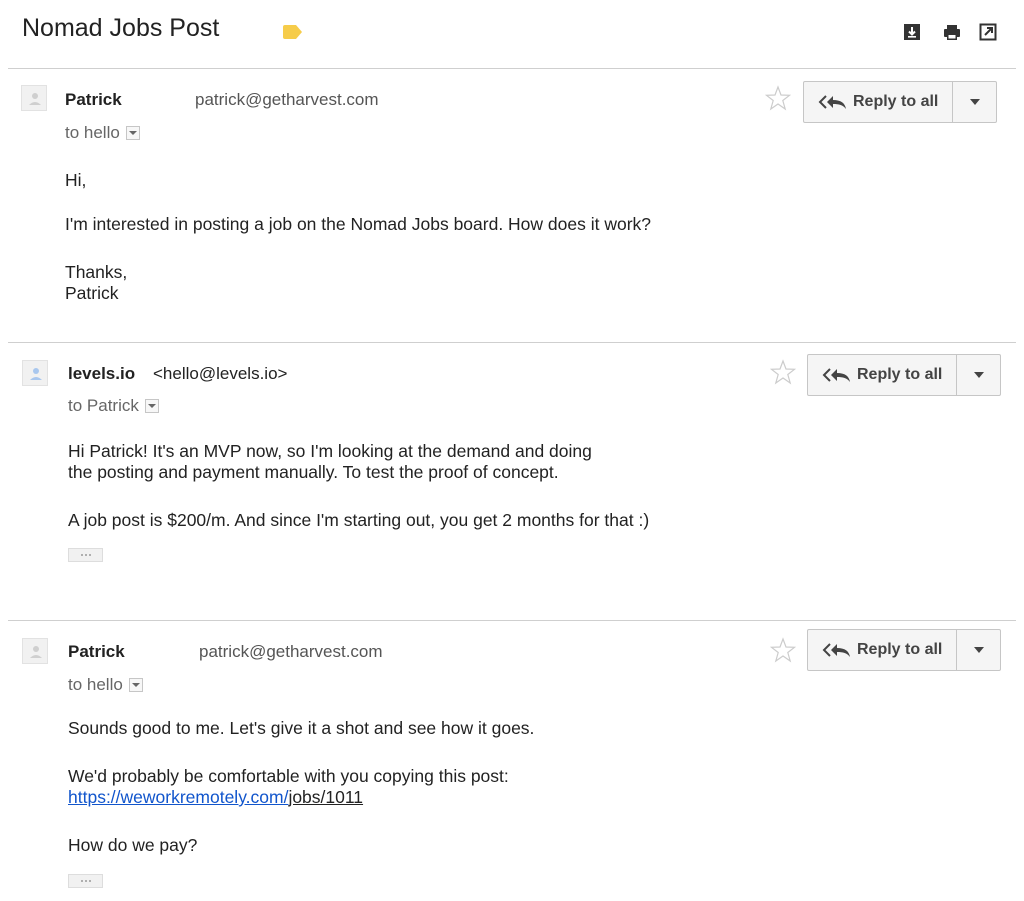  I want to click on print-icon, so click(952, 32).